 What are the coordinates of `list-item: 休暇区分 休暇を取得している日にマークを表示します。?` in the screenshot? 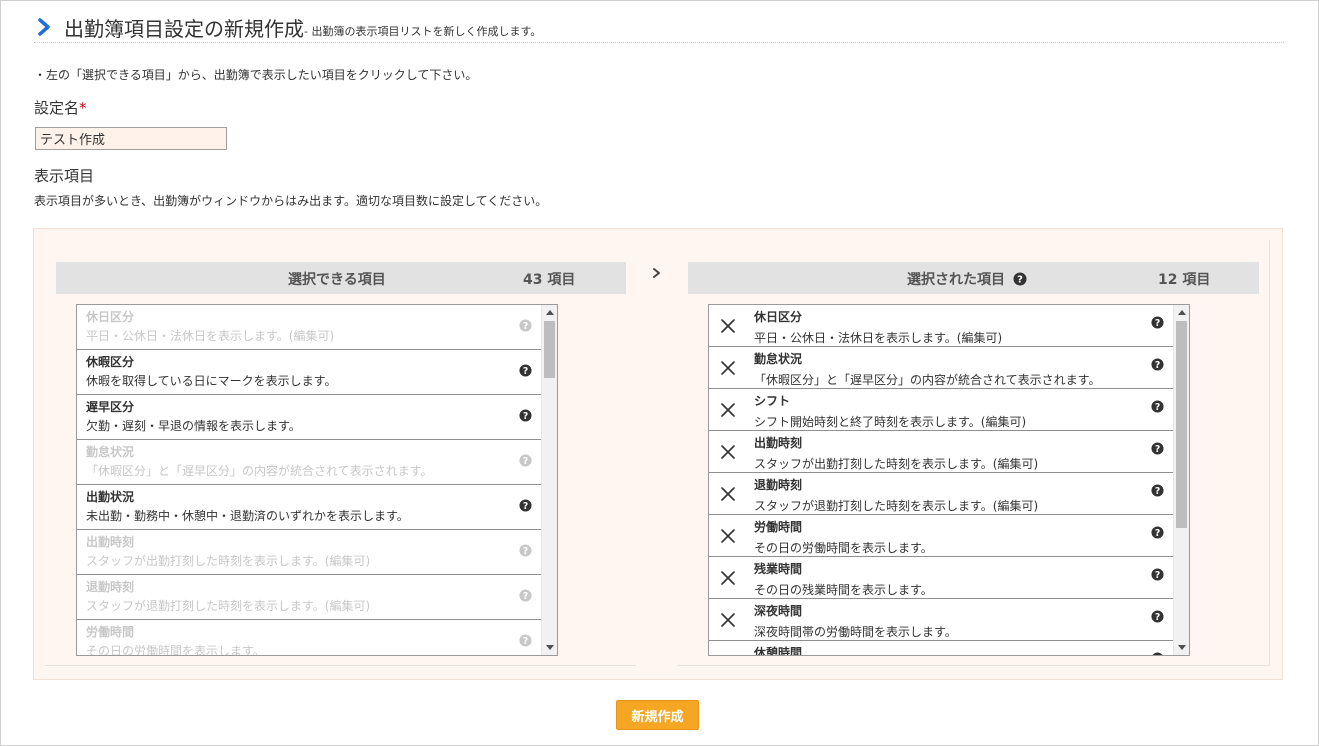 It's located at (317, 372).